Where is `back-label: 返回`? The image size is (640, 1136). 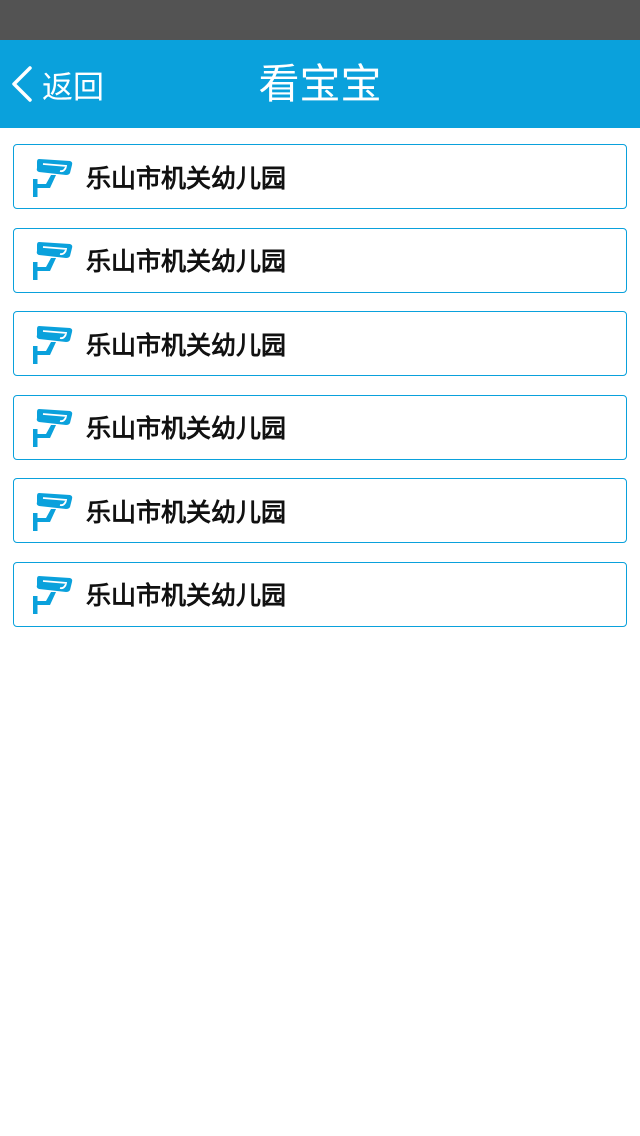
back-label: 返回 is located at coordinates (73, 87).